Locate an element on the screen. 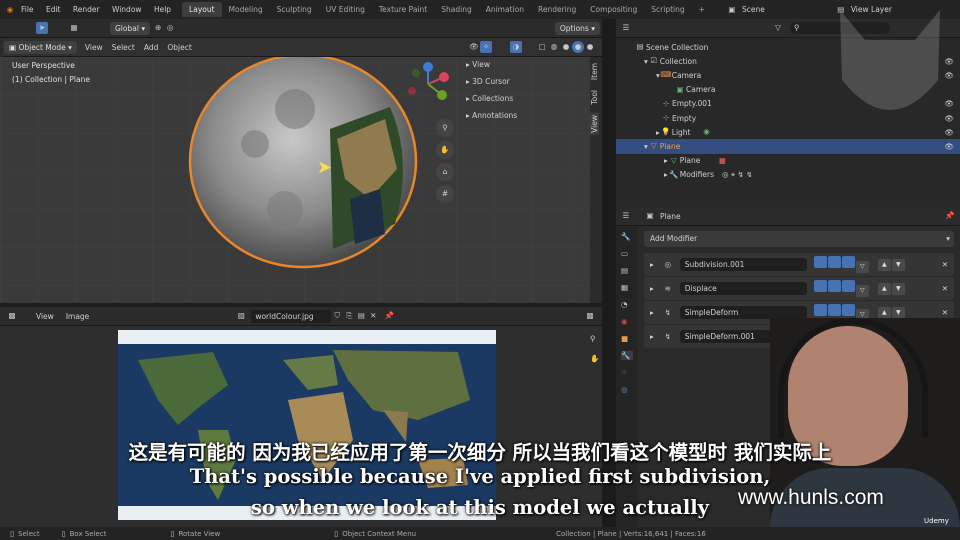 This screenshot has height=540, width=960. pan-hand-icon: ✋ is located at coordinates (445, 150).